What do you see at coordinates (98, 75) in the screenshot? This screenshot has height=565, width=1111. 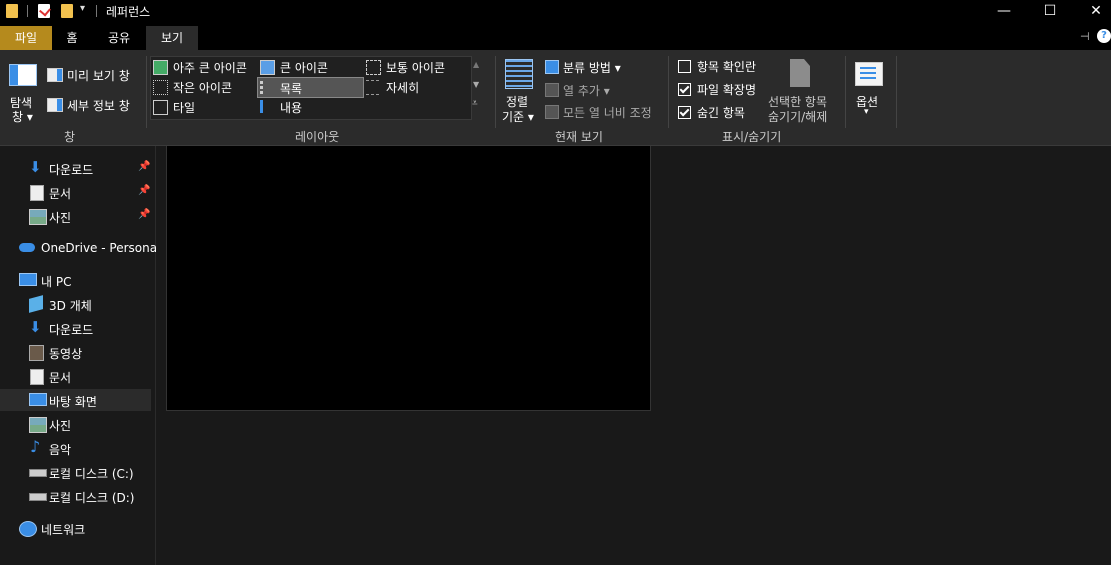 I see `preview-pane-button: 미리 보기 창` at bounding box center [98, 75].